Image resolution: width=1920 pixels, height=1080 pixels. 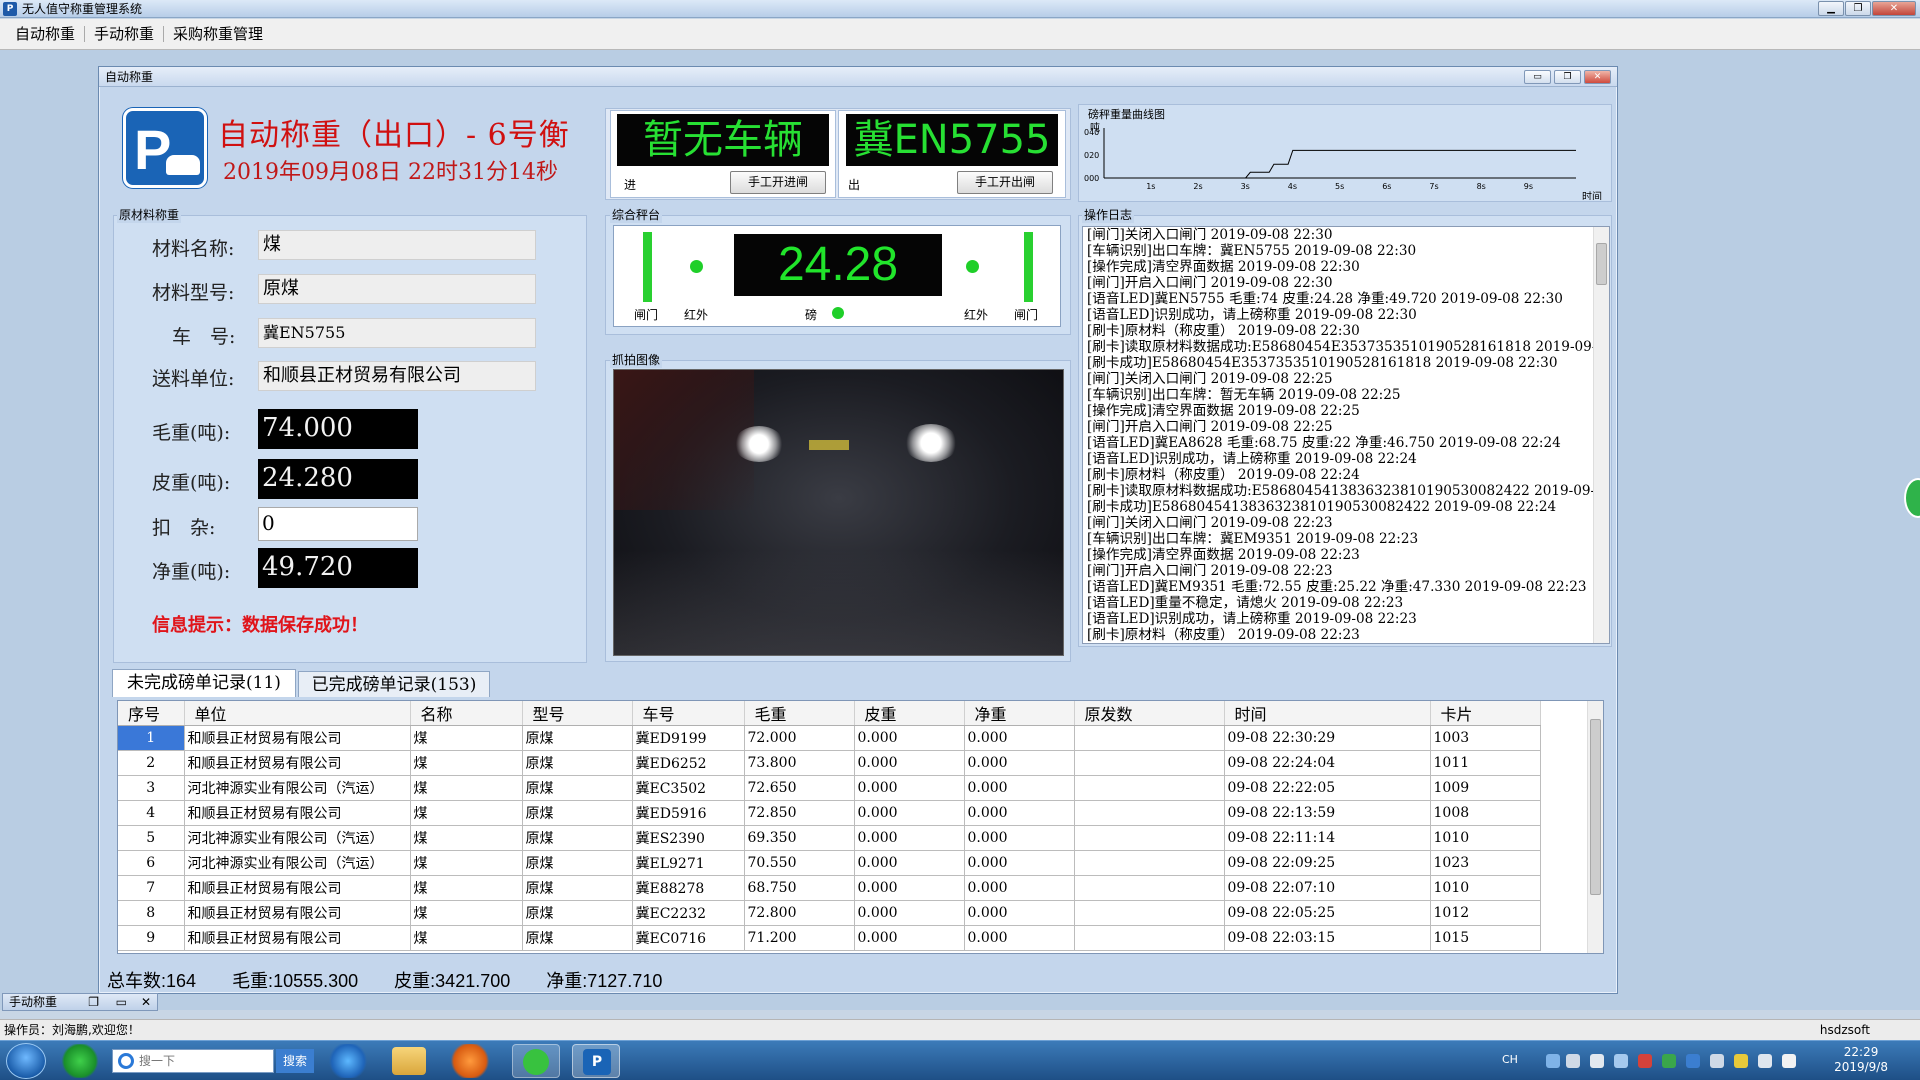 I want to click on right-ir-label: 红外, so click(x=976, y=315).